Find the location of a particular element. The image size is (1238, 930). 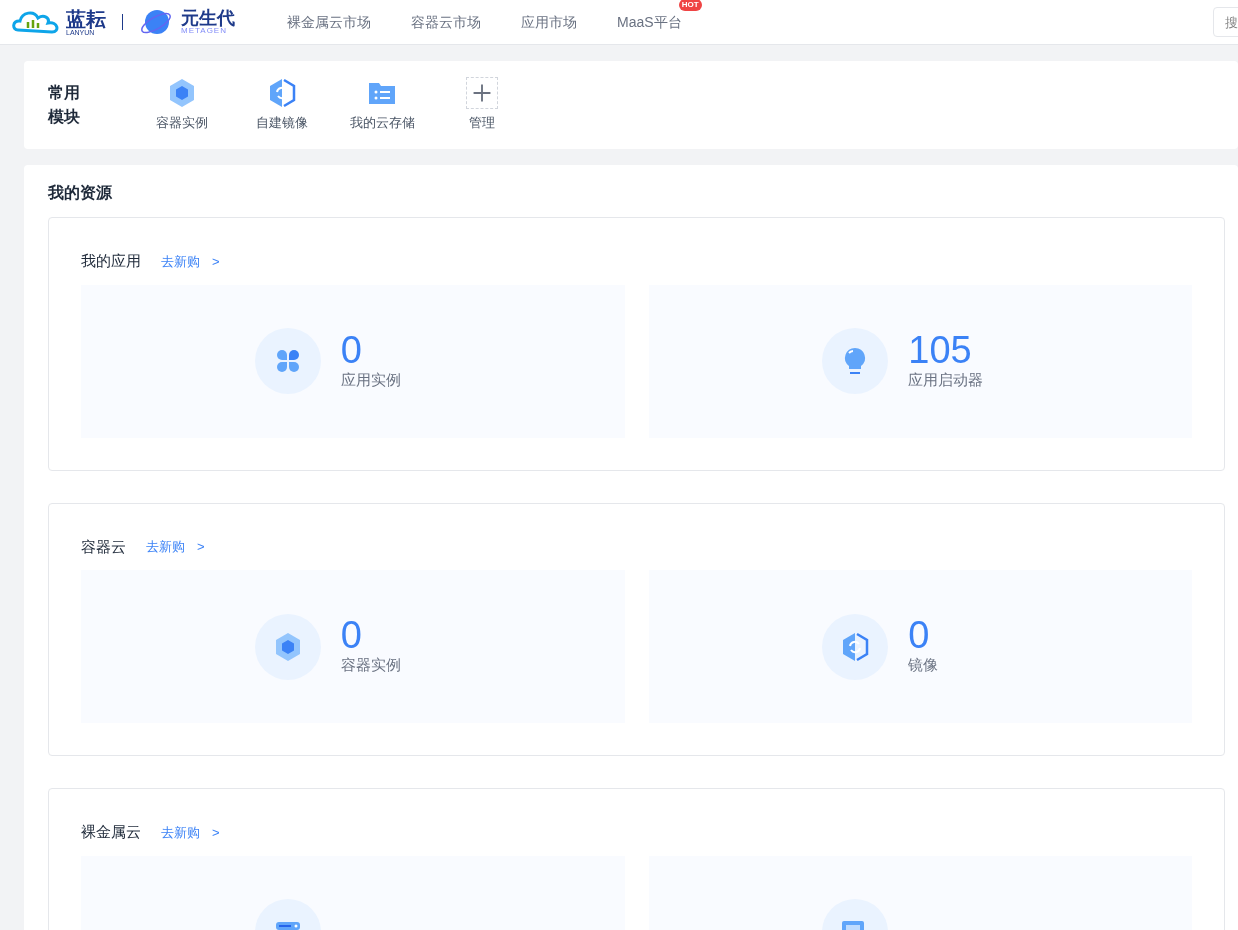

nav-link: 裸金属云市场 is located at coordinates (329, 22).